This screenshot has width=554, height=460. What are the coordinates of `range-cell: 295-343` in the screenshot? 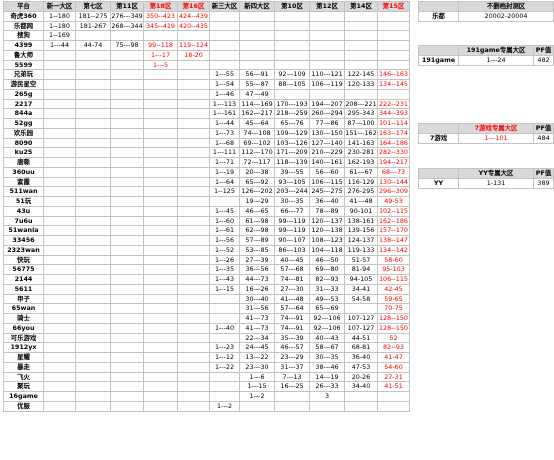 It's located at (361, 113).